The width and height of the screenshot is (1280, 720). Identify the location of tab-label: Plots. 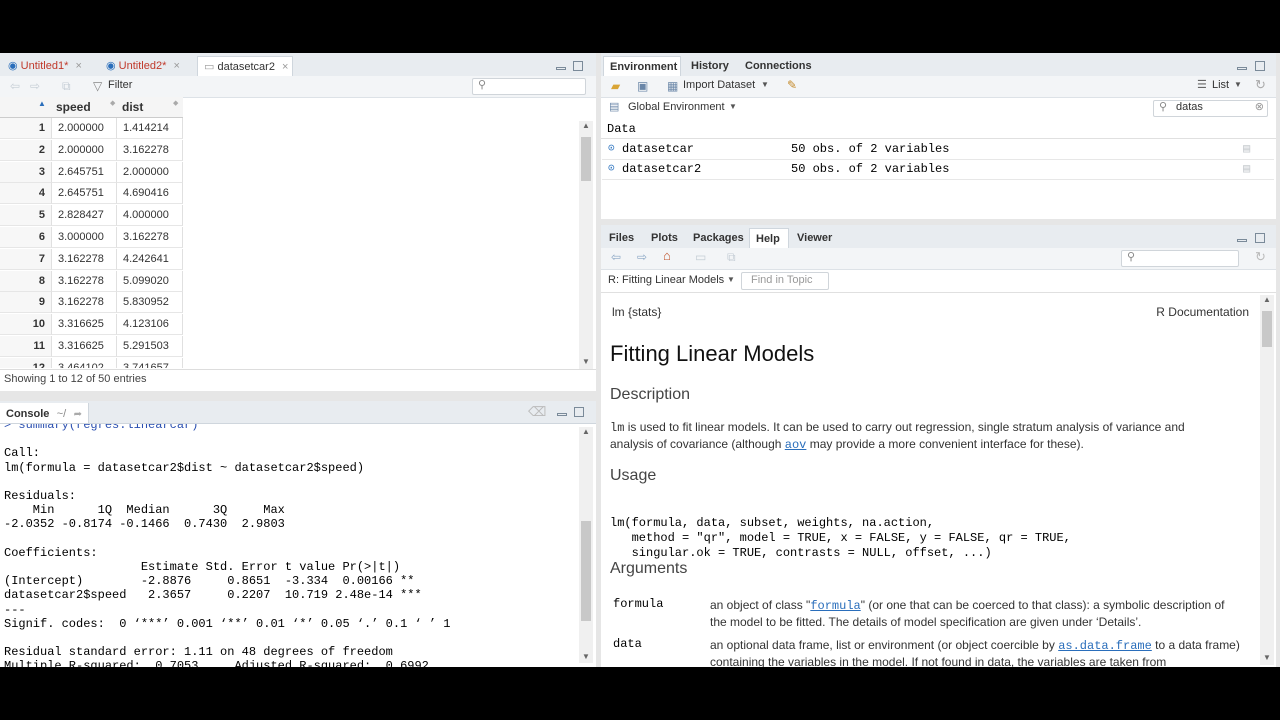
(664, 238).